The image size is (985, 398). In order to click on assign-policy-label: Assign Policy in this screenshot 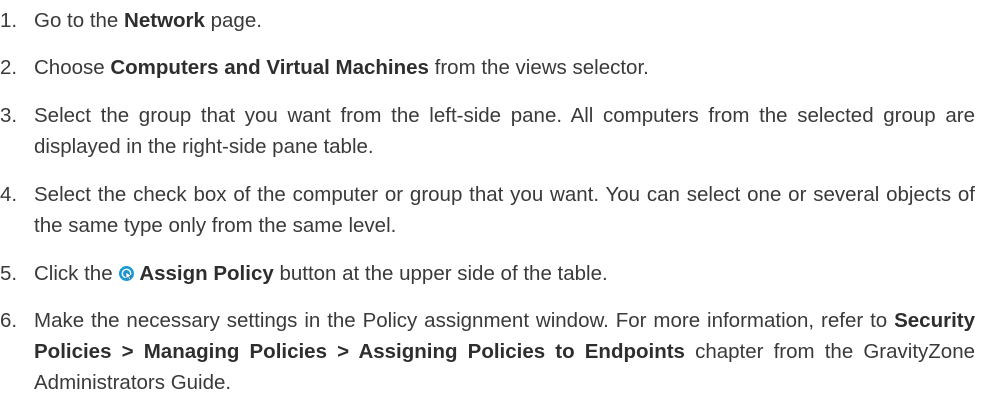, I will do `click(206, 273)`.